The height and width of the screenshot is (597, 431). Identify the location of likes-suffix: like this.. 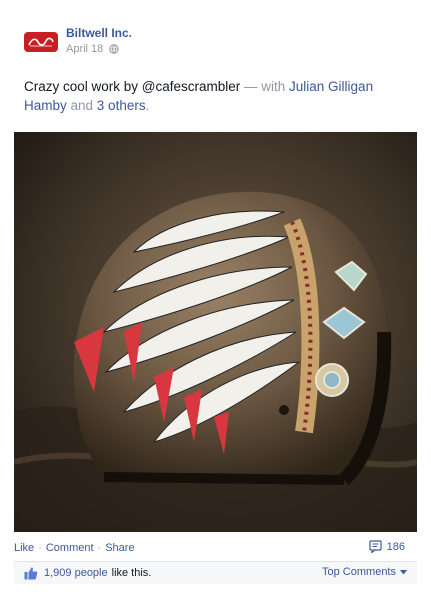
(131, 573).